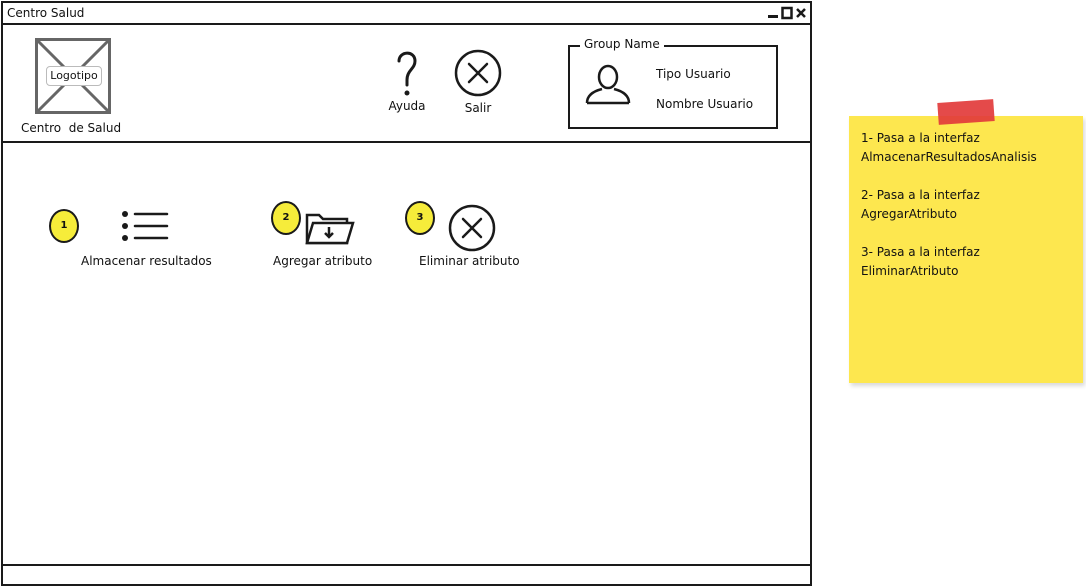 This screenshot has height=588, width=1086. I want to click on window-title: Centro Salud, so click(46, 13).